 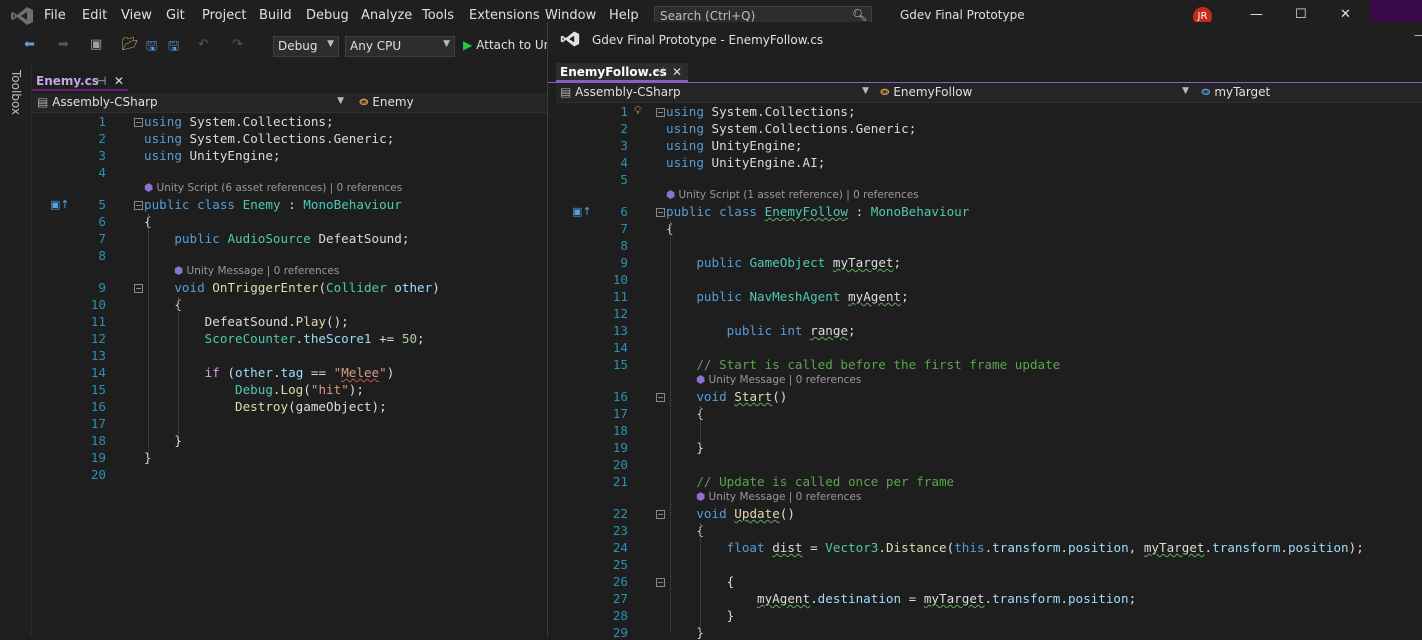 I want to click on code-line: public int range;, so click(x=761, y=330).